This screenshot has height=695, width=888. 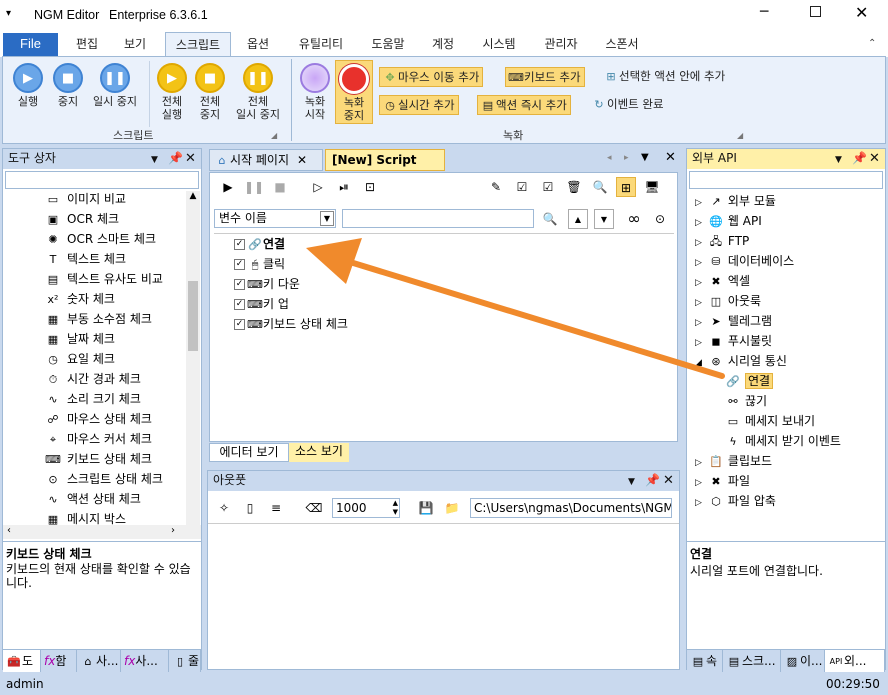 I want to click on action-item: ✓ ⌨키 업, so click(x=261, y=304).